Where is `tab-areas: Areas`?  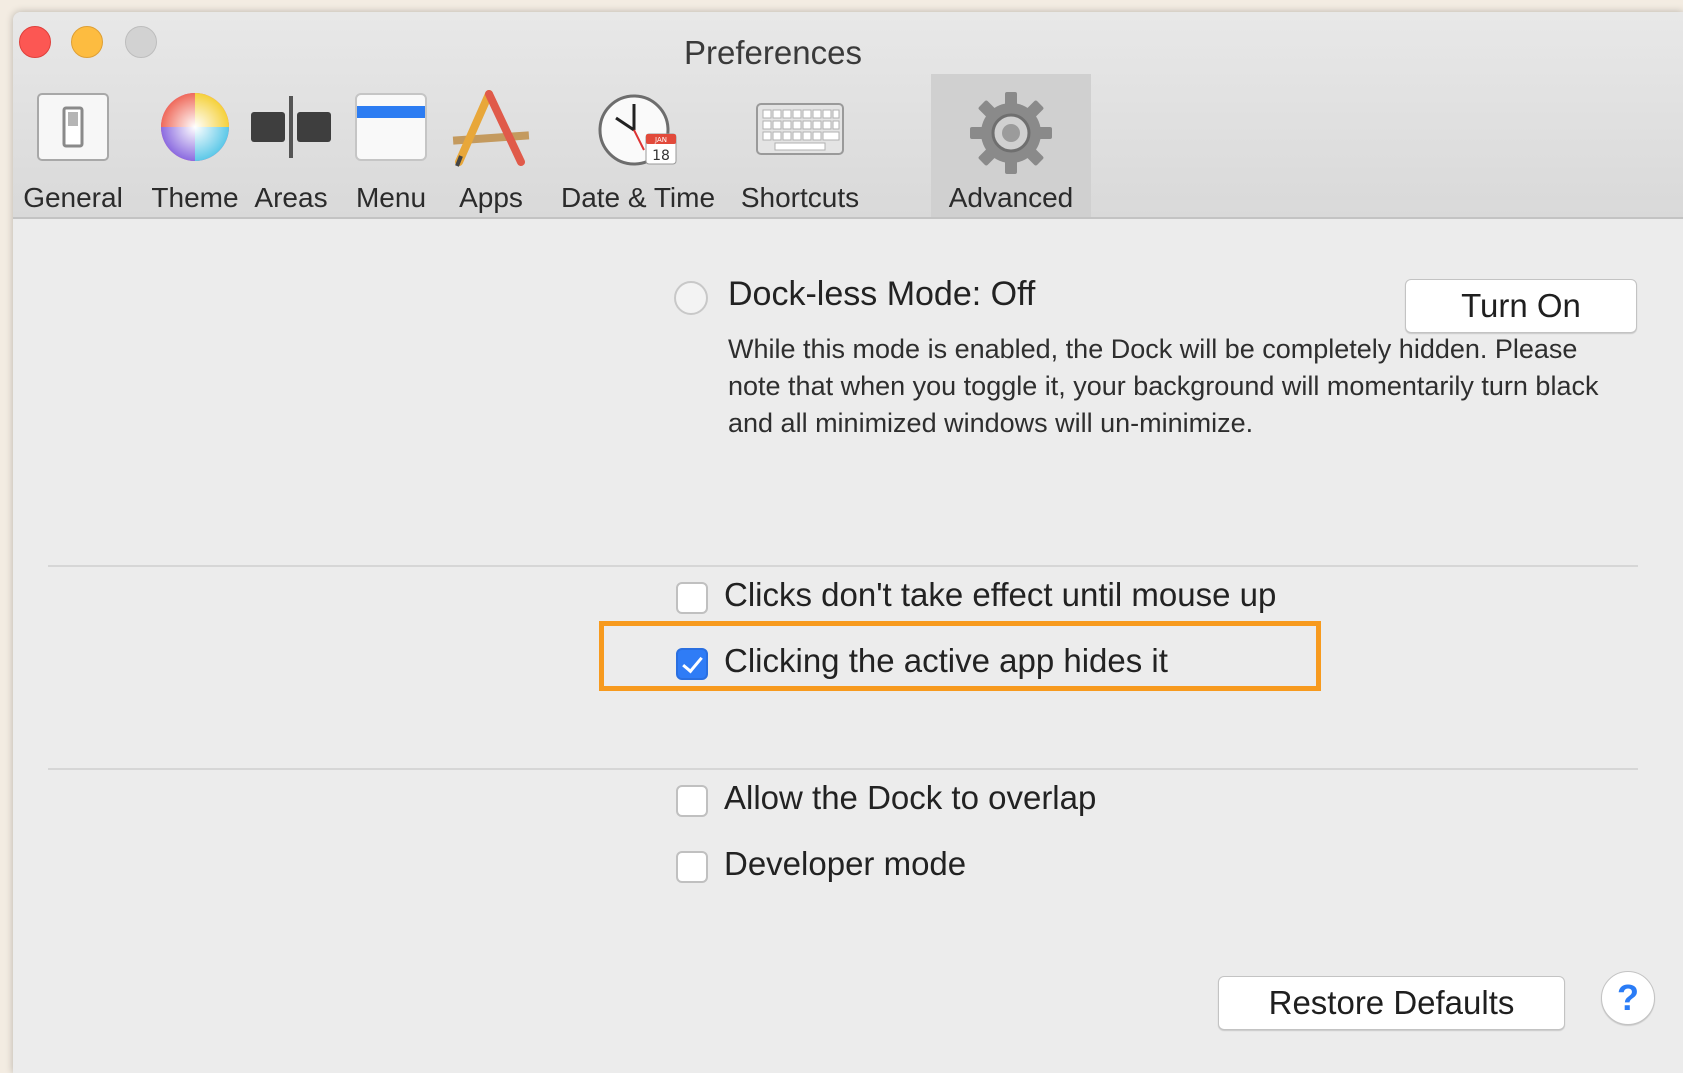 tab-areas: Areas is located at coordinates (291, 145).